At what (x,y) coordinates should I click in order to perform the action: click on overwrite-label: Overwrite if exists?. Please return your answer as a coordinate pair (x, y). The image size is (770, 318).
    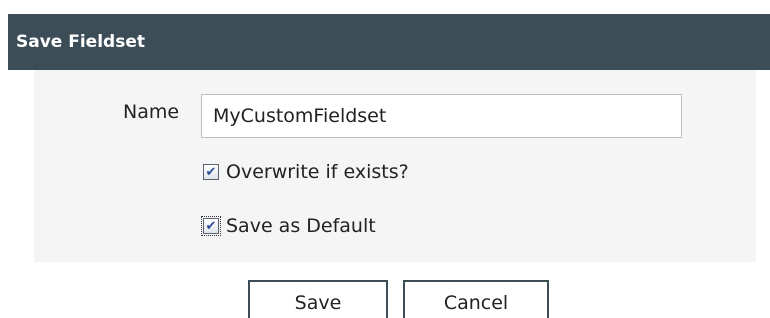
    Looking at the image, I should click on (317, 172).